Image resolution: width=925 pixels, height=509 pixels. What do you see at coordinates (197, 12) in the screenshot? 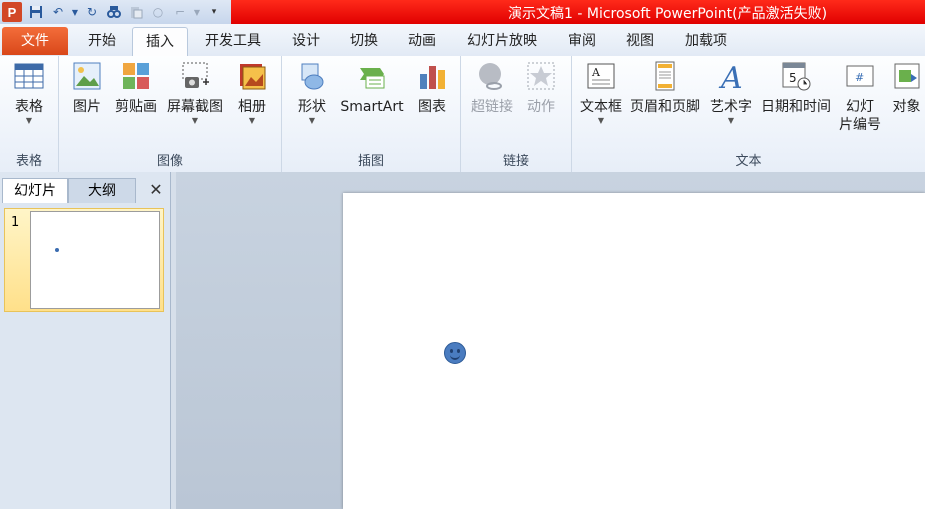
I see `more-dropdown-icon: ▼` at bounding box center [197, 12].